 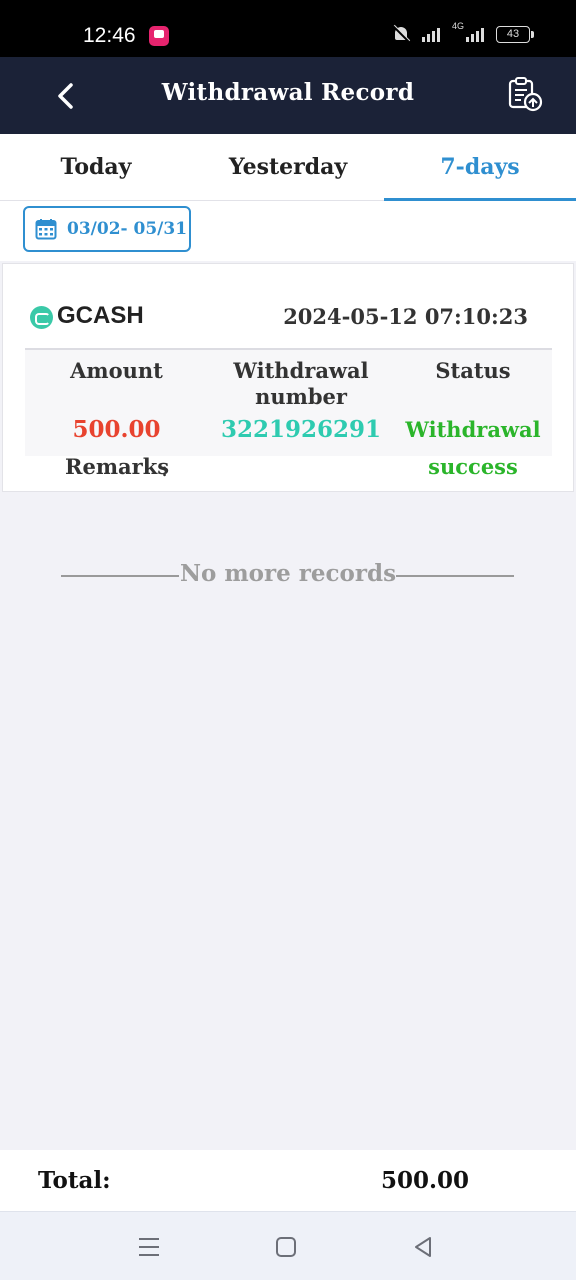 I want to click on total-value: 500.00, so click(x=425, y=1180).